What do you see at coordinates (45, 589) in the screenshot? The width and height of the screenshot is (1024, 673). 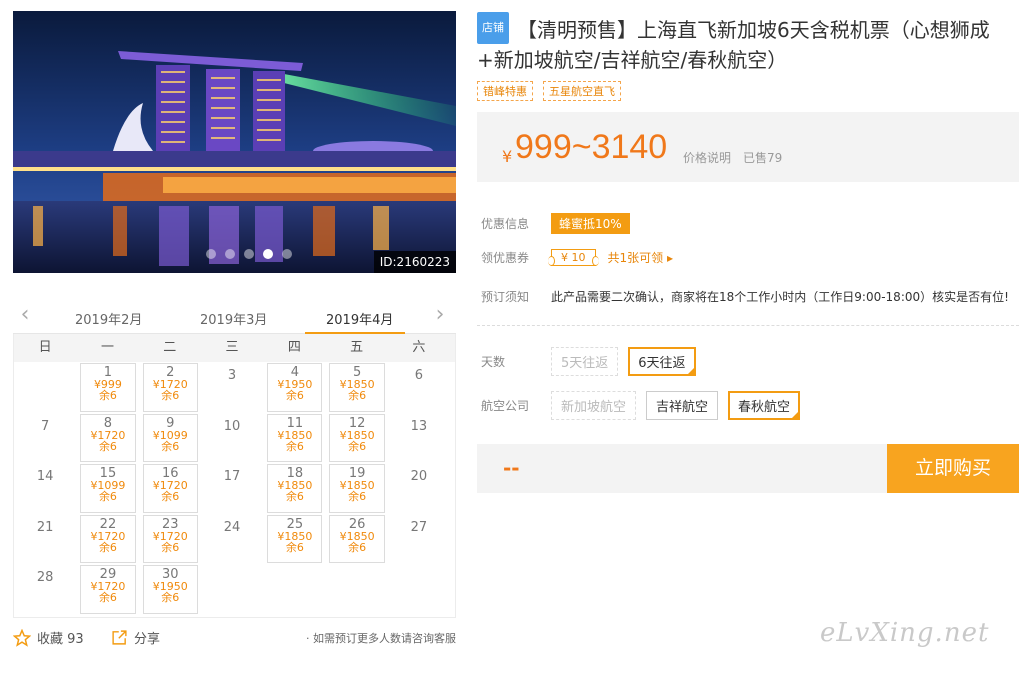 I see `calendar-day: 28` at bounding box center [45, 589].